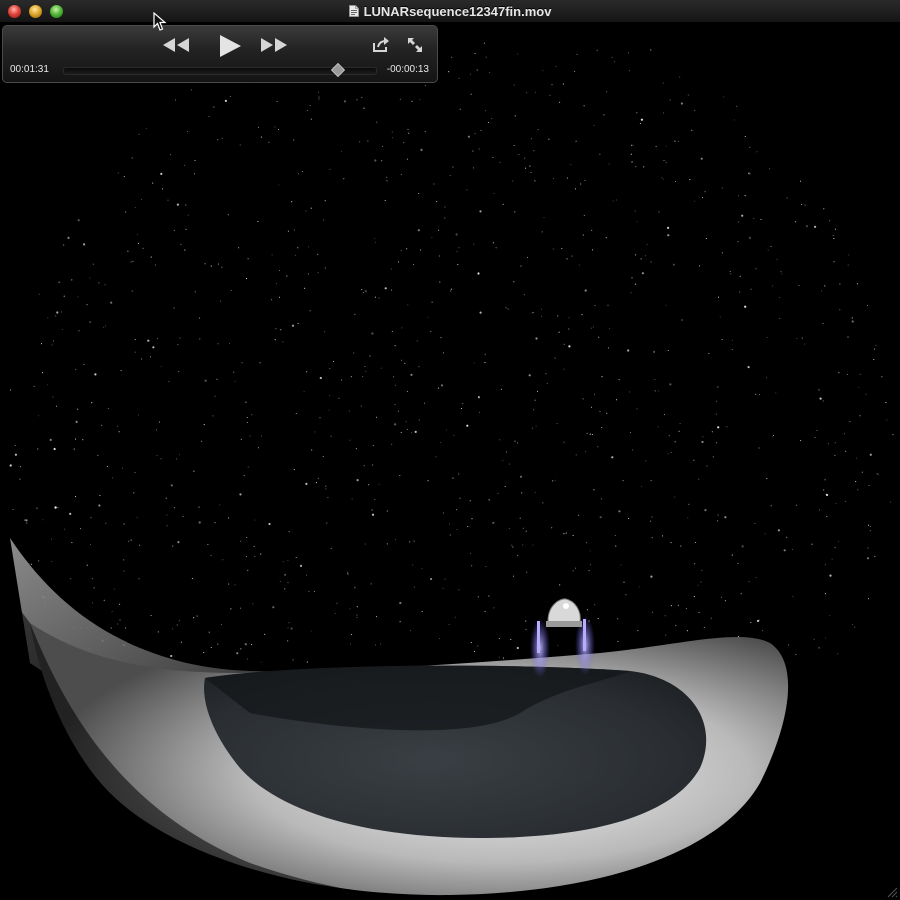 The image size is (900, 900). Describe the element at coordinates (892, 892) in the screenshot. I see `resize-grip-icon` at that location.